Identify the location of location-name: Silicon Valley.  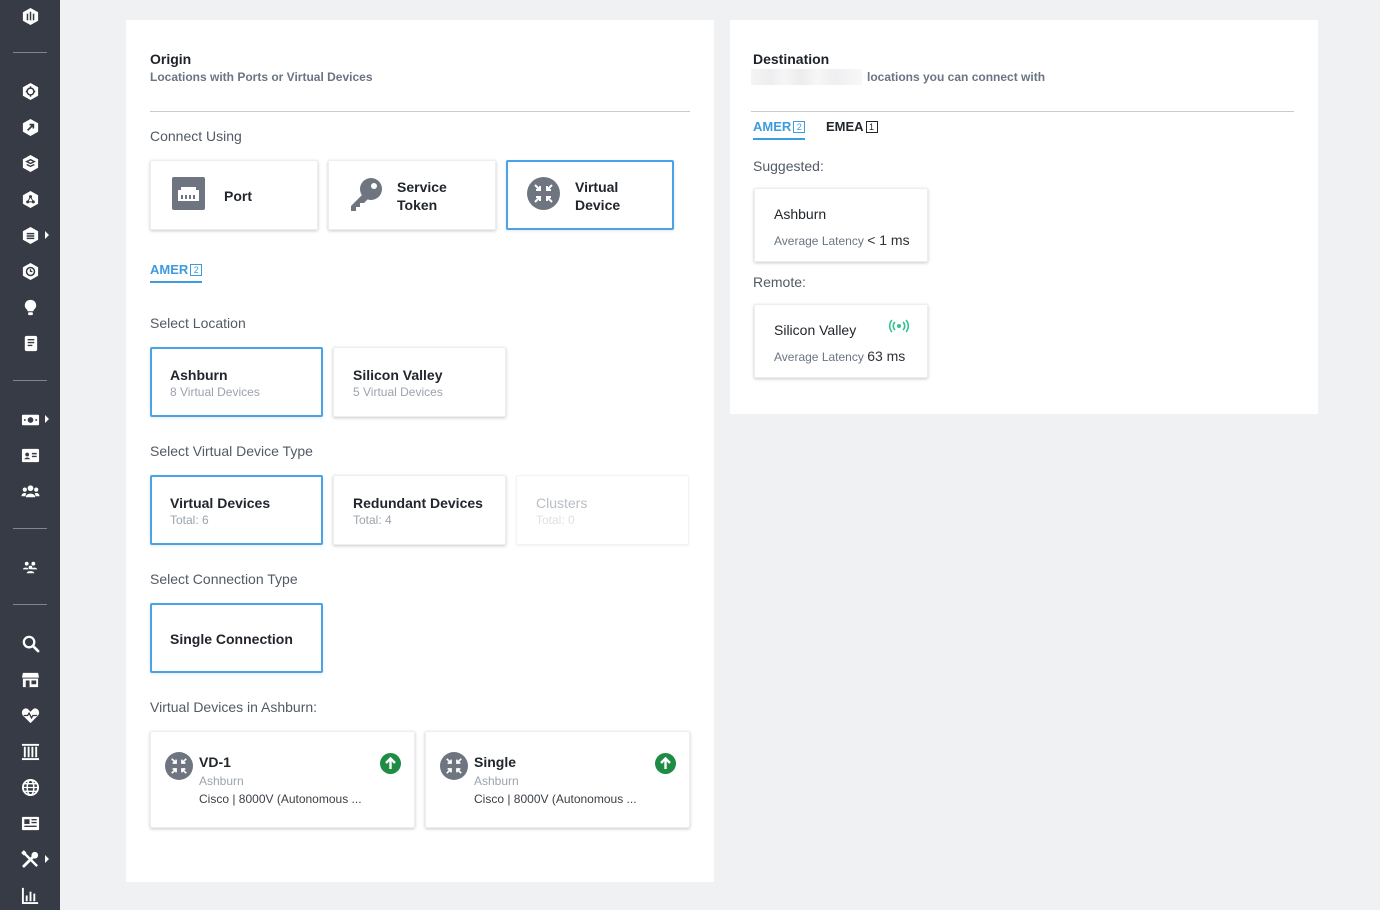
(398, 375).